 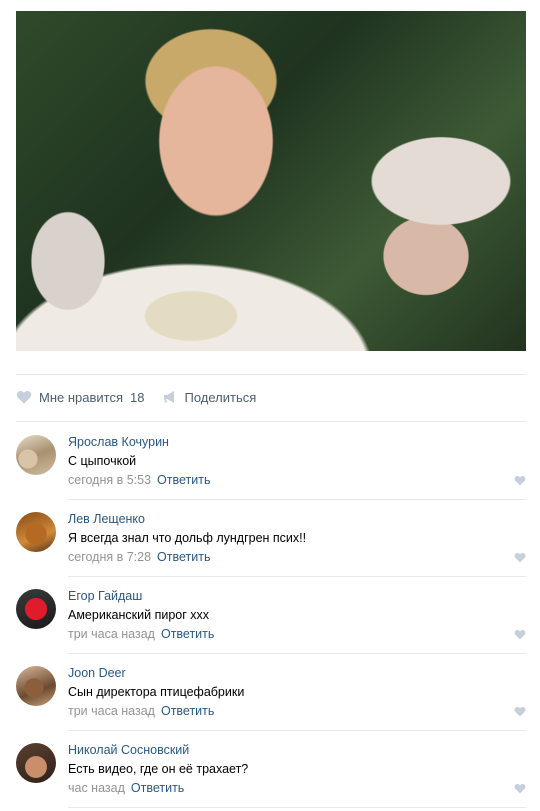 I want to click on share-label: Поделиться, so click(x=220, y=397).